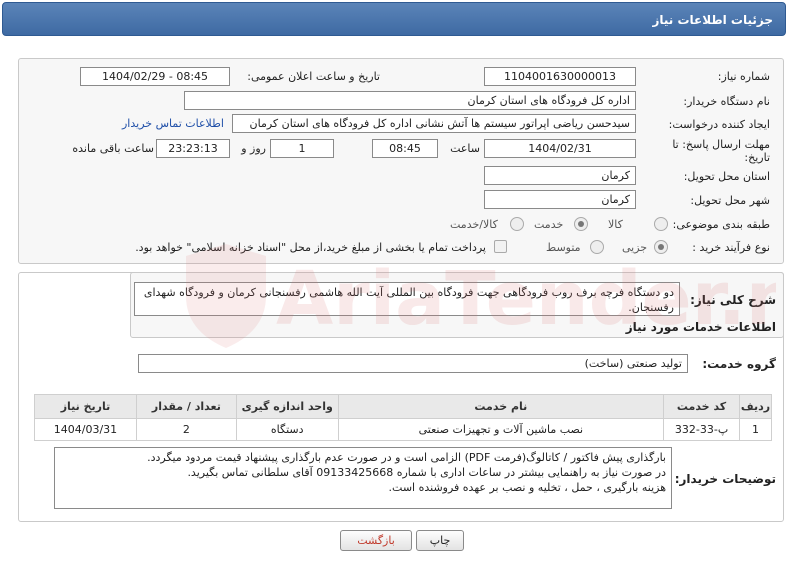 Image resolution: width=788 pixels, height=566 pixels. What do you see at coordinates (405, 148) in the screenshot?
I see `deadline-time-field: 08:45` at bounding box center [405, 148].